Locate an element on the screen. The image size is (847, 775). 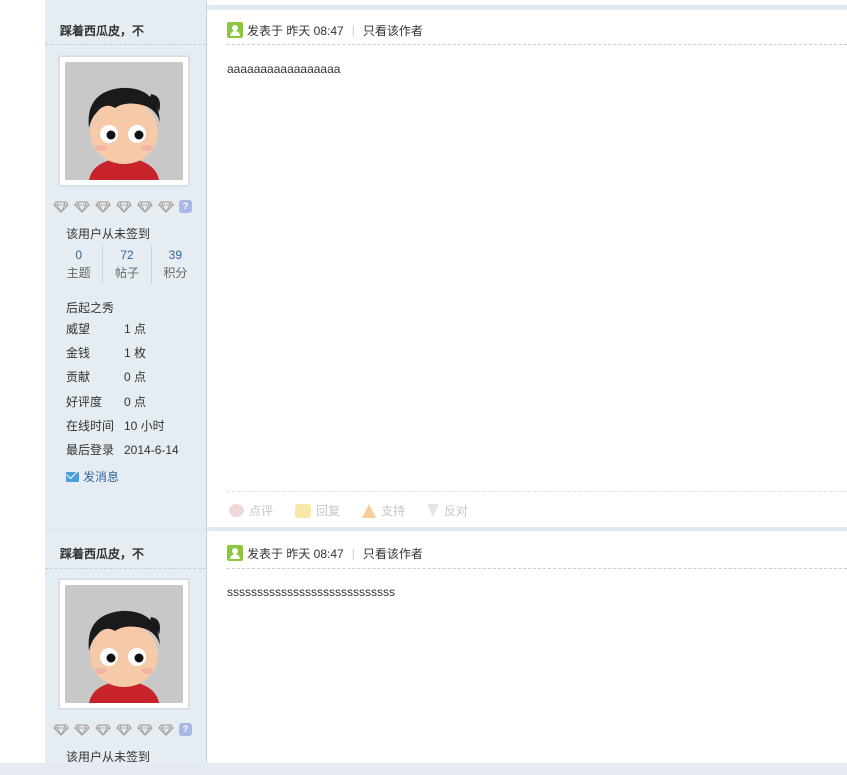
profile-row: 贡献 0 点 is located at coordinates (122, 380).